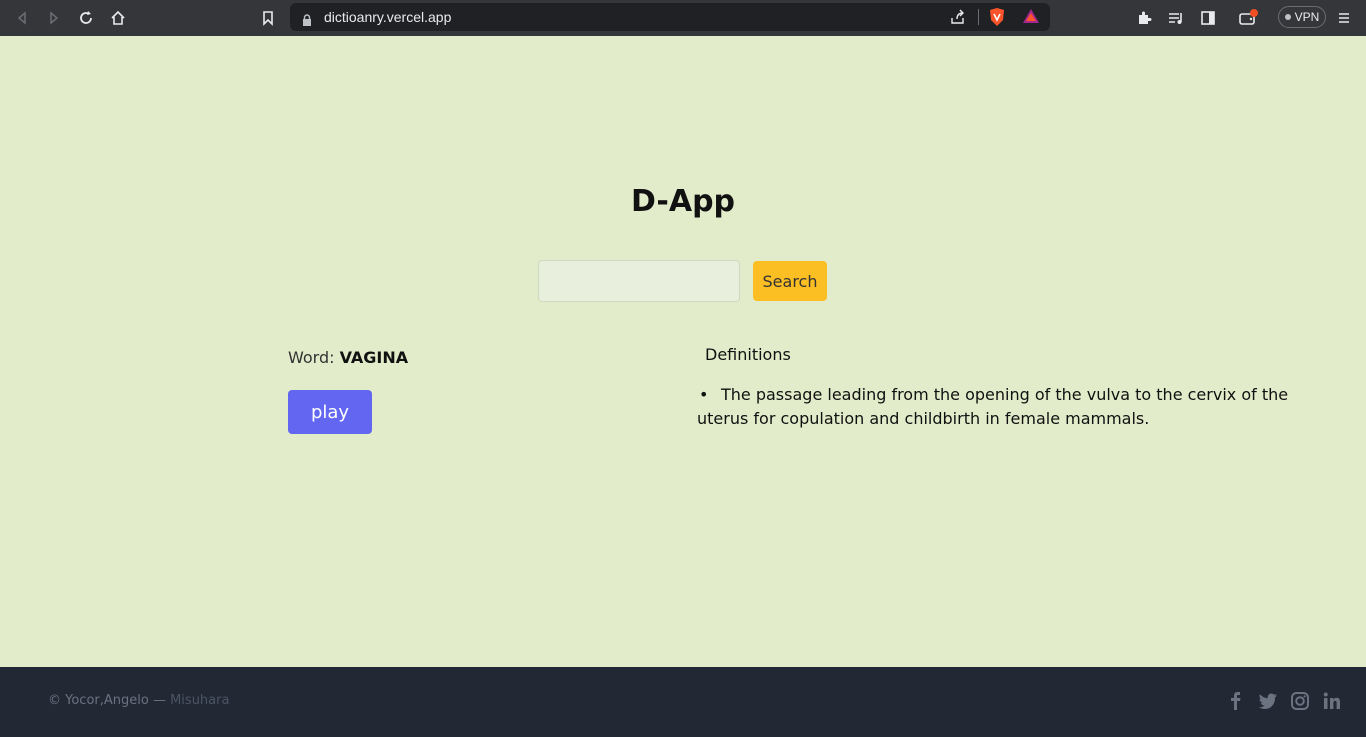 The width and height of the screenshot is (1366, 737). Describe the element at coordinates (683, 201) in the screenshot. I see `page-title: D-App` at that location.